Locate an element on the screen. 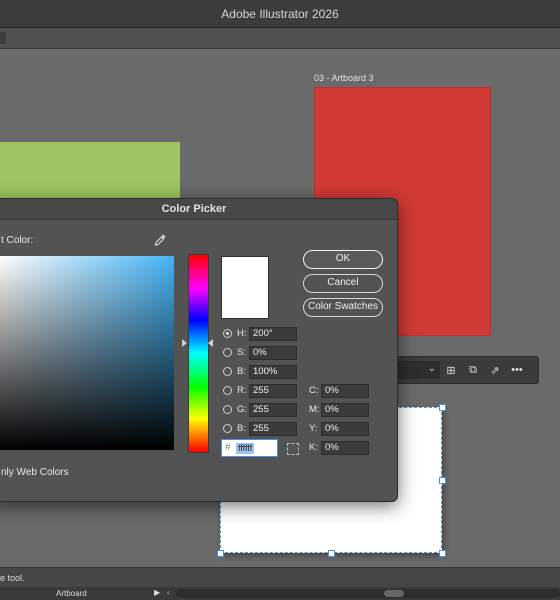 The height and width of the screenshot is (600, 560). brightness-radio is located at coordinates (227, 371).